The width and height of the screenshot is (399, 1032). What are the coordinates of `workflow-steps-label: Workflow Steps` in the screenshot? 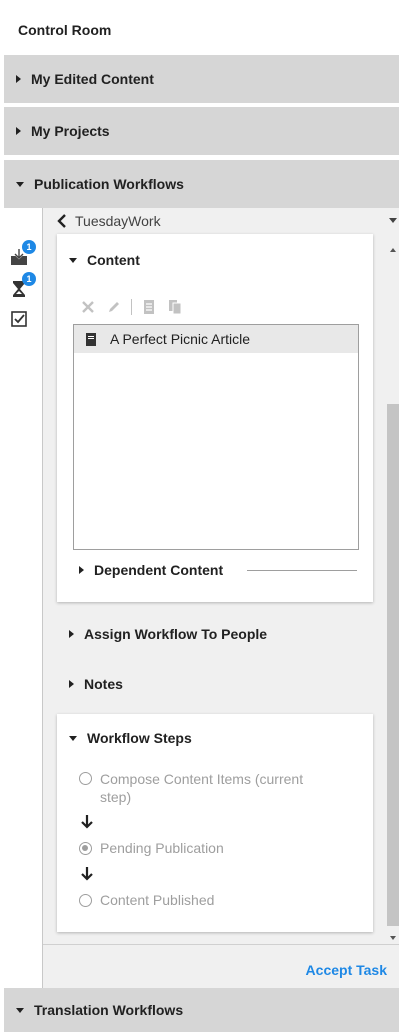 It's located at (139, 738).